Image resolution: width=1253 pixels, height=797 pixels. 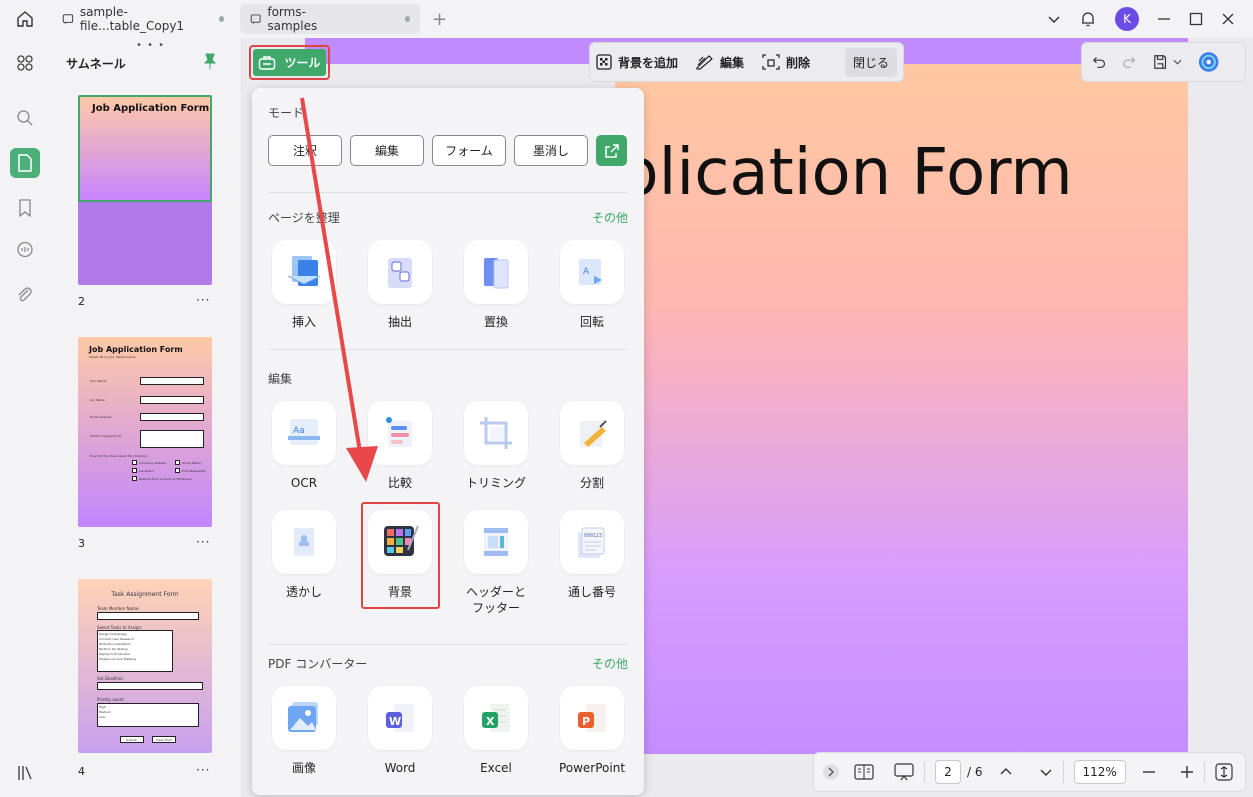 What do you see at coordinates (904, 772) in the screenshot?
I see `presentation-icon` at bounding box center [904, 772].